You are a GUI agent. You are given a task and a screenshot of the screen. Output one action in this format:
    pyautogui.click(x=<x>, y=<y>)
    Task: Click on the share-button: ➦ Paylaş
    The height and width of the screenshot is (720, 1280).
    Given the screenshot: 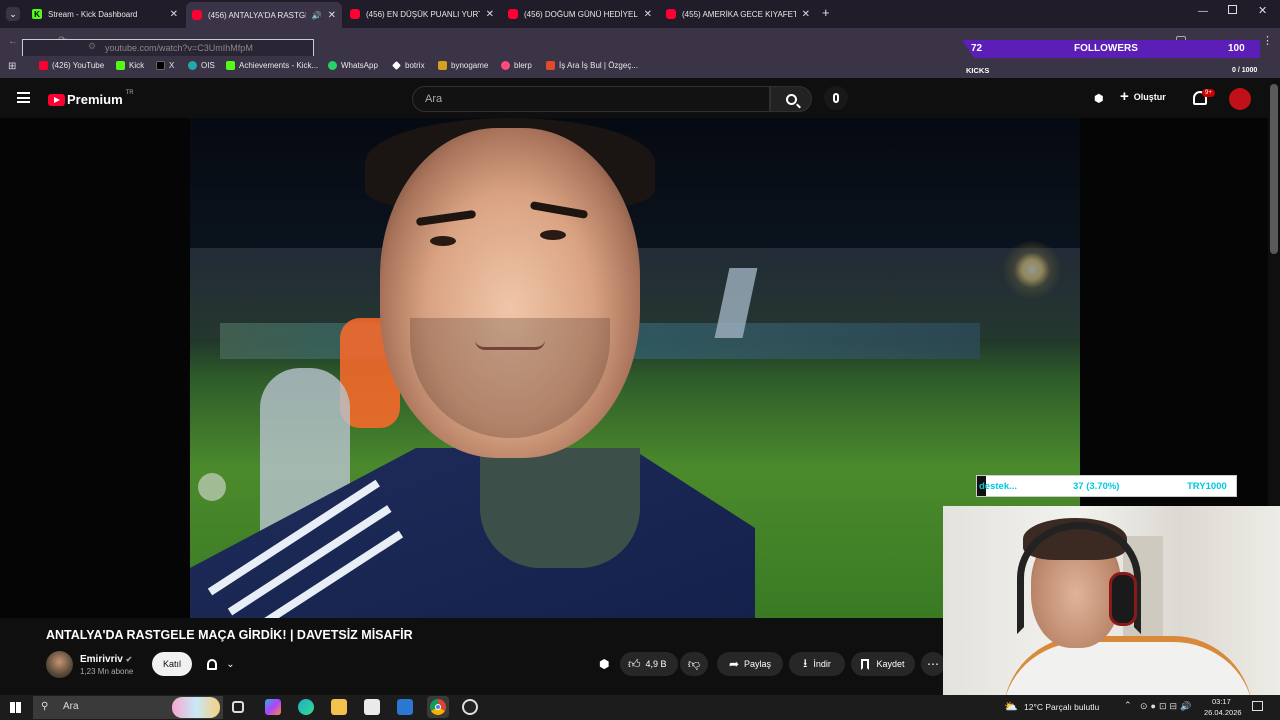 What is the action you would take?
    pyautogui.click(x=750, y=664)
    